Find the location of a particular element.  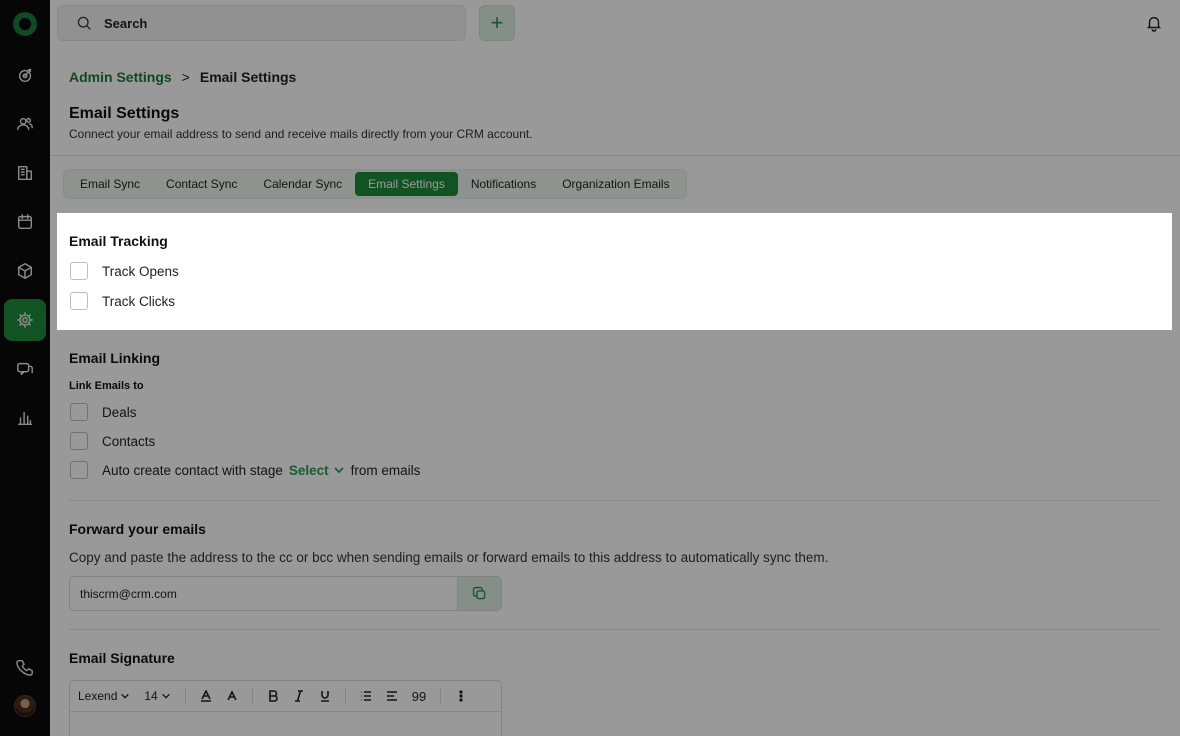

app-logo is located at coordinates (25, 24).